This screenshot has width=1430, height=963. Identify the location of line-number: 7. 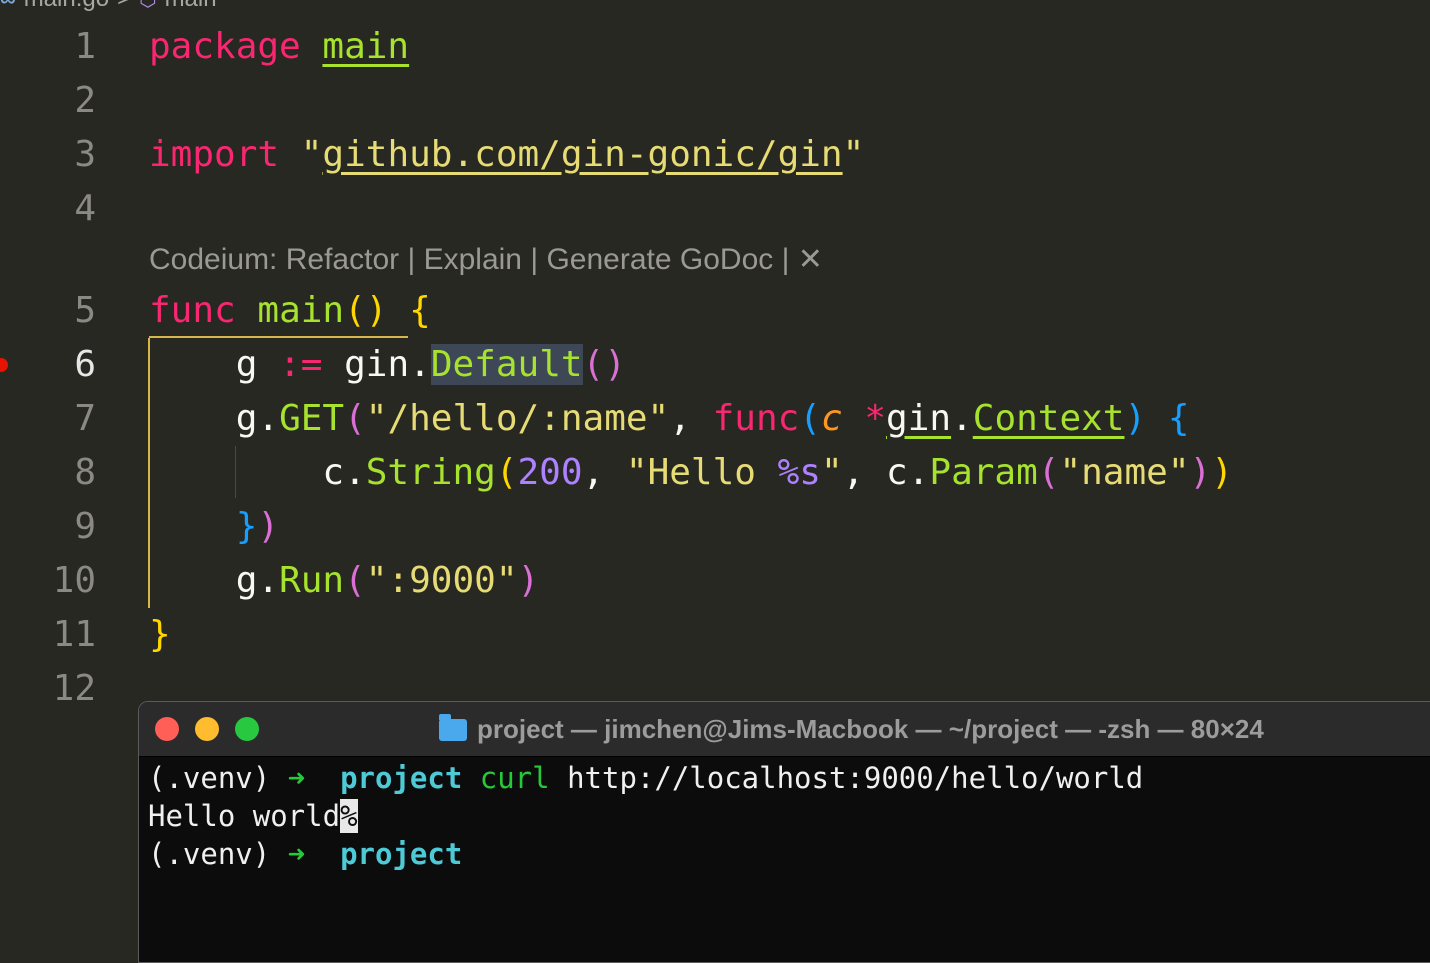
(85, 418).